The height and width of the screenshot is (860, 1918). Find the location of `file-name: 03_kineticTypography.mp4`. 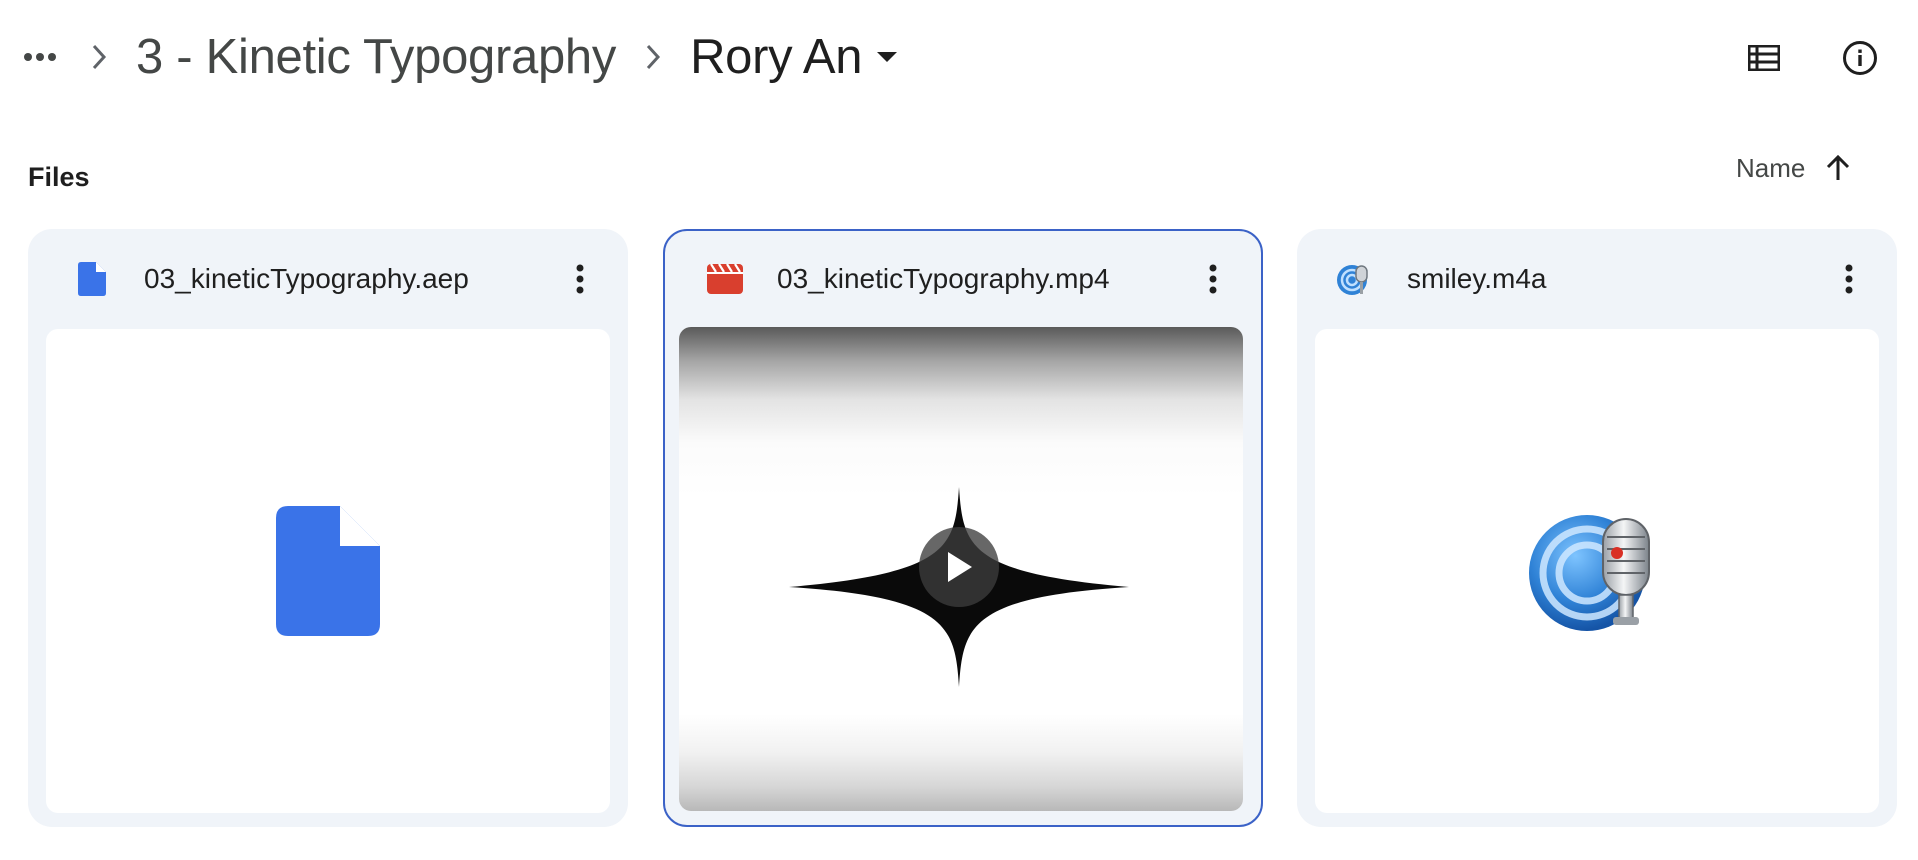

file-name: 03_kineticTypography.mp4 is located at coordinates (943, 278).